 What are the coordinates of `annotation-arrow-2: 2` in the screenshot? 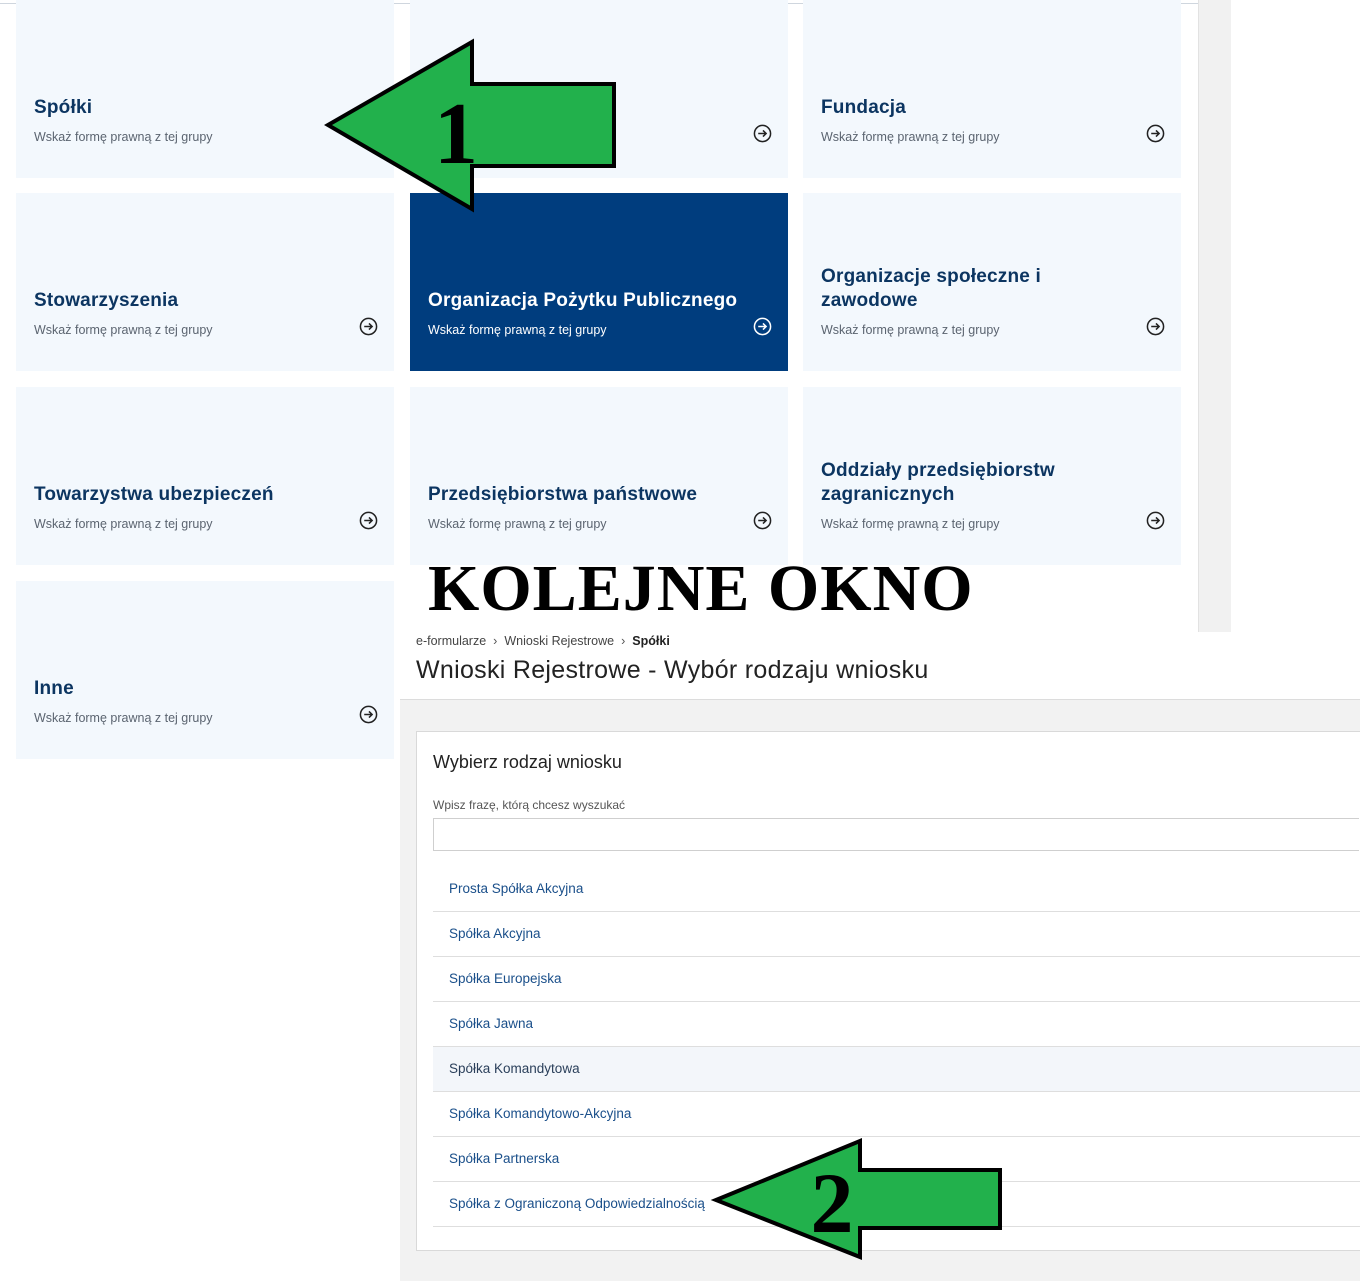 It's located at (856, 1199).